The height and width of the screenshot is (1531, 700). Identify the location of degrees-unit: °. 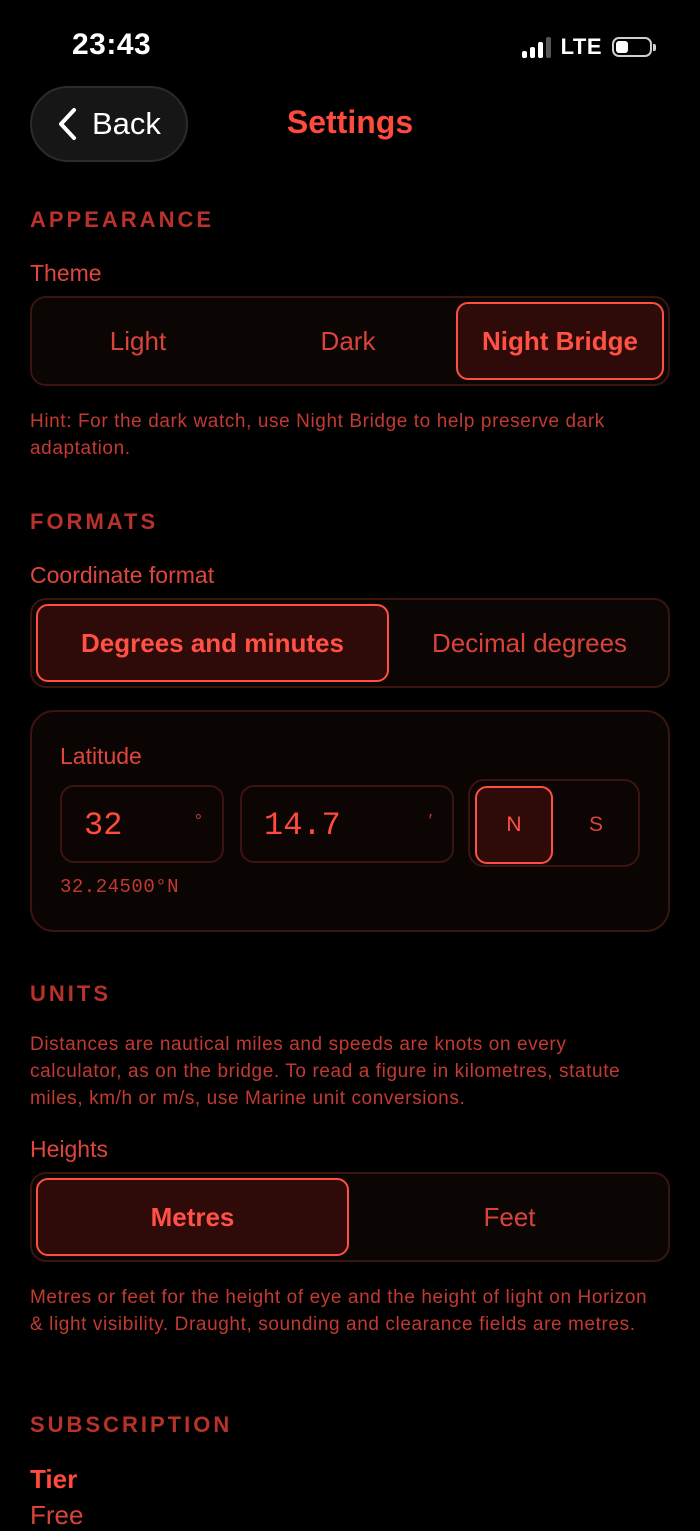
(198, 821).